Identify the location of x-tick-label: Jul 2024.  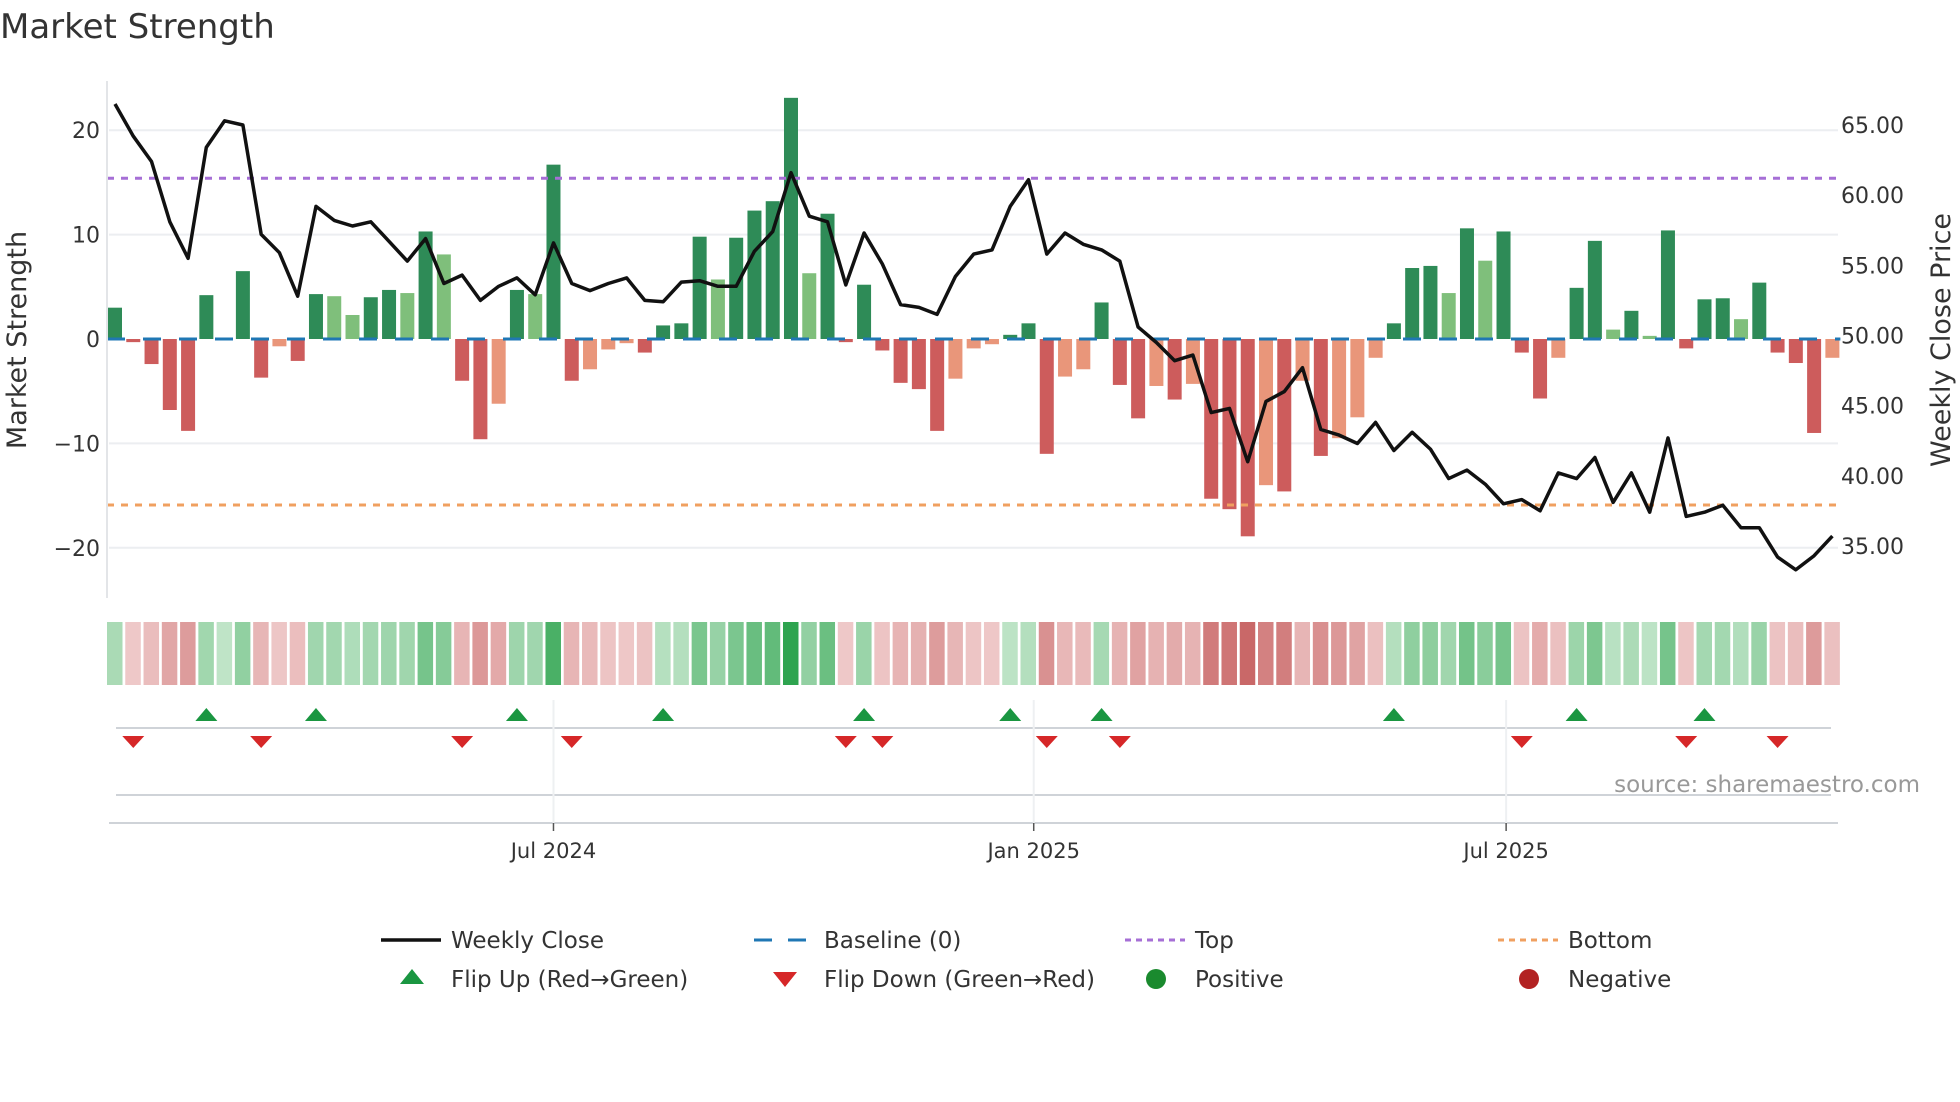
(552, 851).